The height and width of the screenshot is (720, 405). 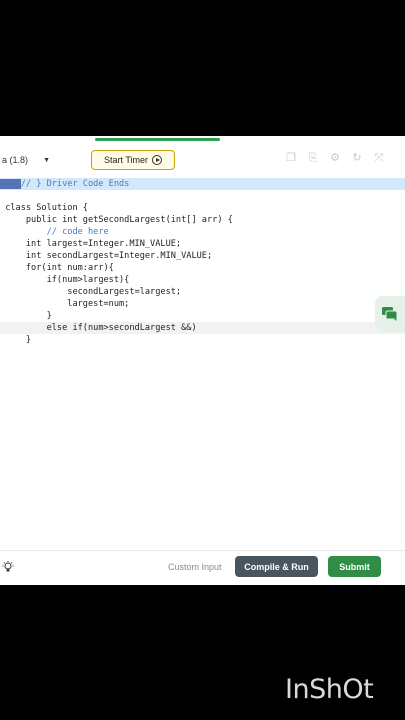 I want to click on code-line-text: public int getSecondLargest(int[] arr) {, so click(x=119, y=220).